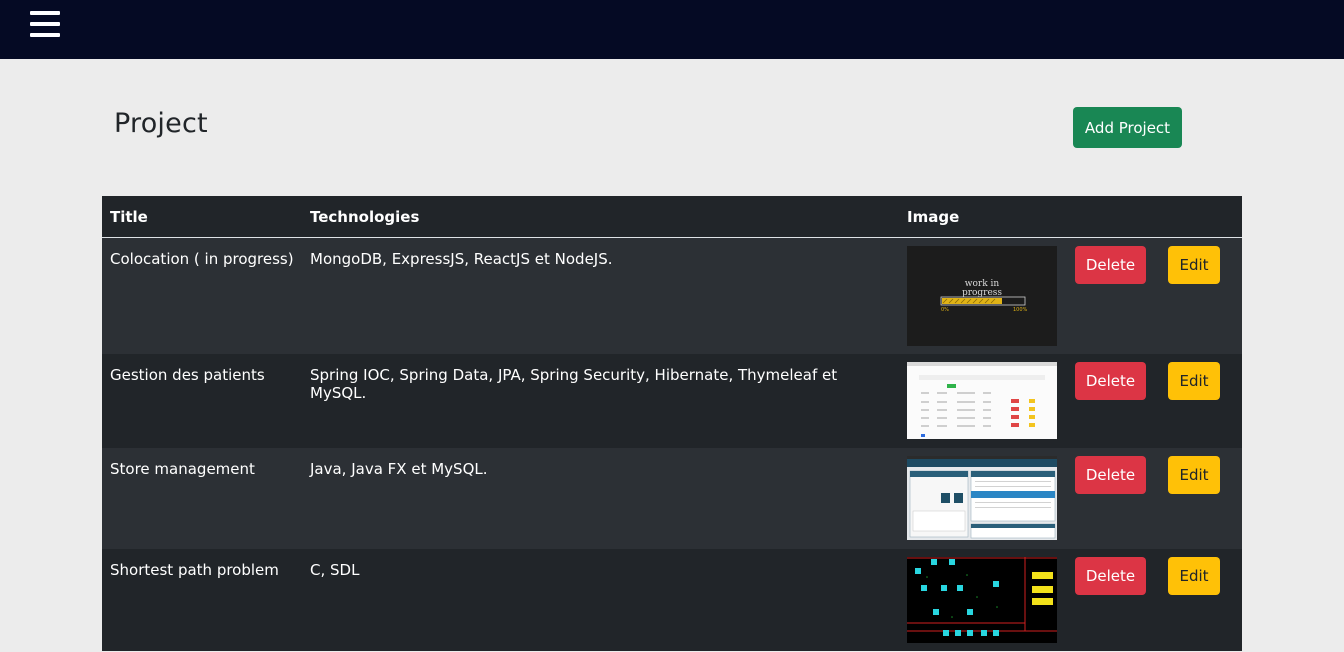  What do you see at coordinates (672, 600) in the screenshot?
I see `table-row: Shortest path problem C, SDL Delete Edit` at bounding box center [672, 600].